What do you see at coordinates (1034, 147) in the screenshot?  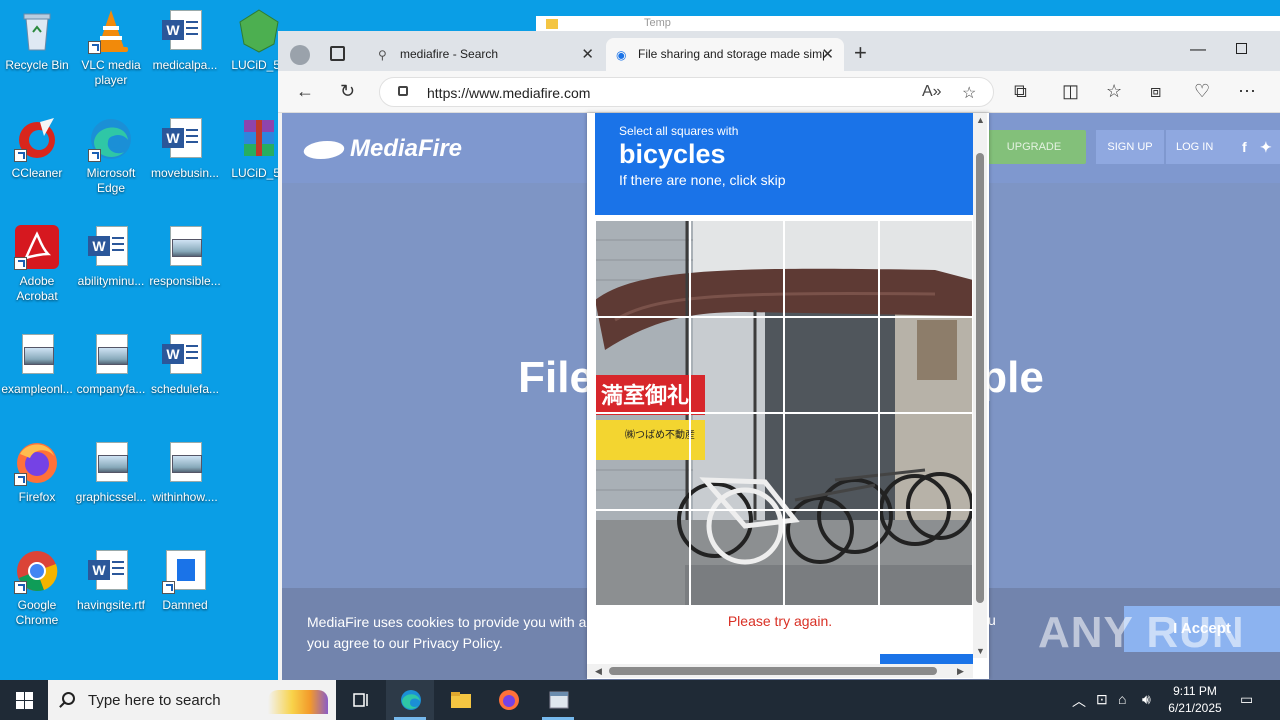 I see `upgrade-button: UPGRADE` at bounding box center [1034, 147].